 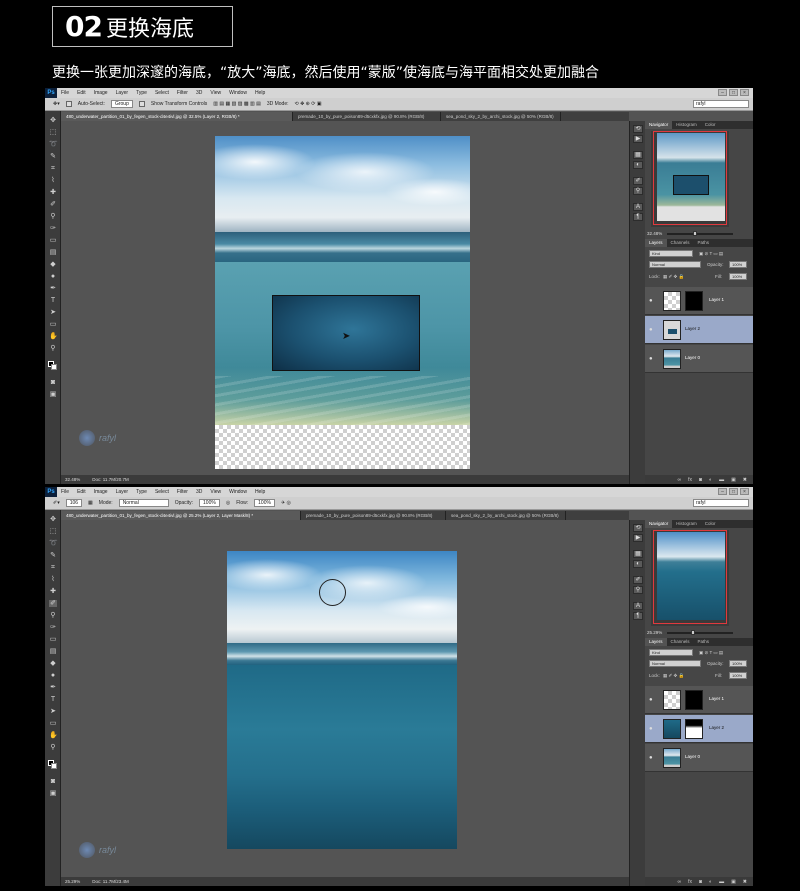 I want to click on navigator-zoom: 32.48%, so click(x=654, y=233).